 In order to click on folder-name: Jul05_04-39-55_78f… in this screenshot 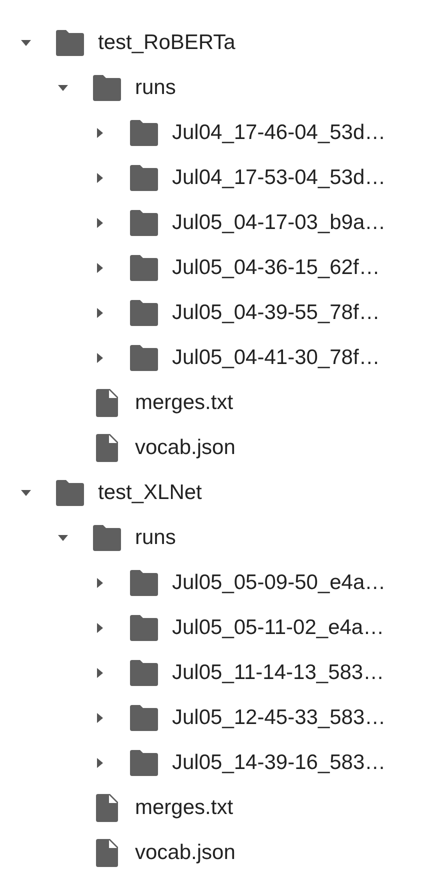, I will do `click(276, 312)`.